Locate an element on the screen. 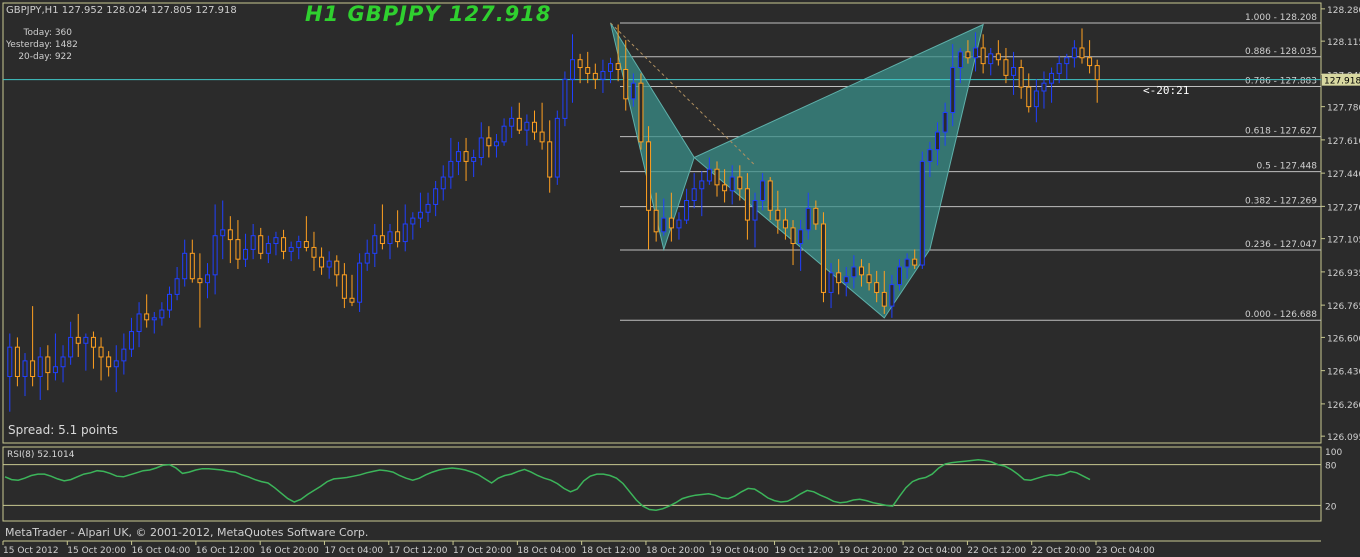  time-axis-label: 15 Oct 20:00 is located at coordinates (96, 551).